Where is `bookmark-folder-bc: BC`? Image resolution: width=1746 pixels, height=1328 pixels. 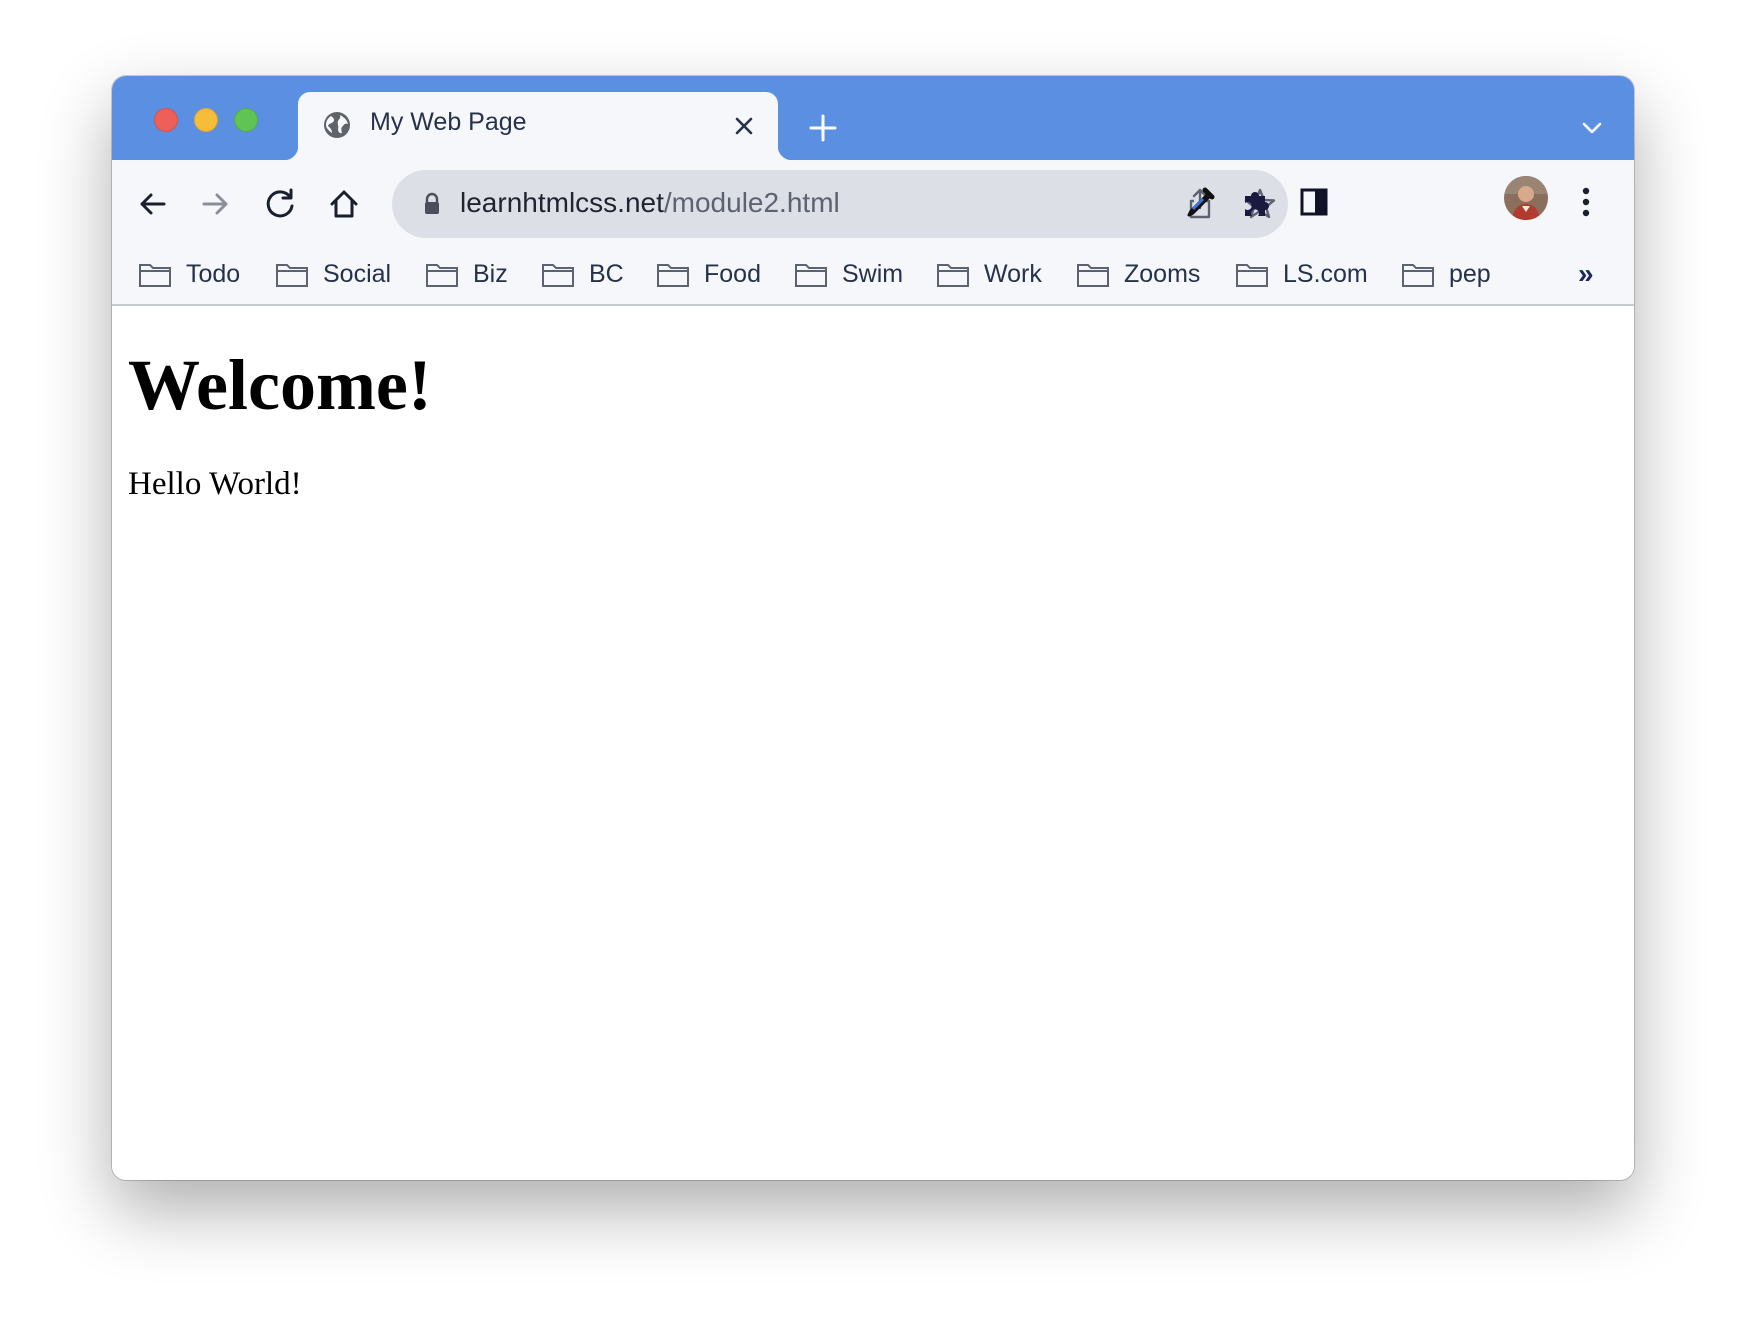
bookmark-folder-bc: BC is located at coordinates (582, 274).